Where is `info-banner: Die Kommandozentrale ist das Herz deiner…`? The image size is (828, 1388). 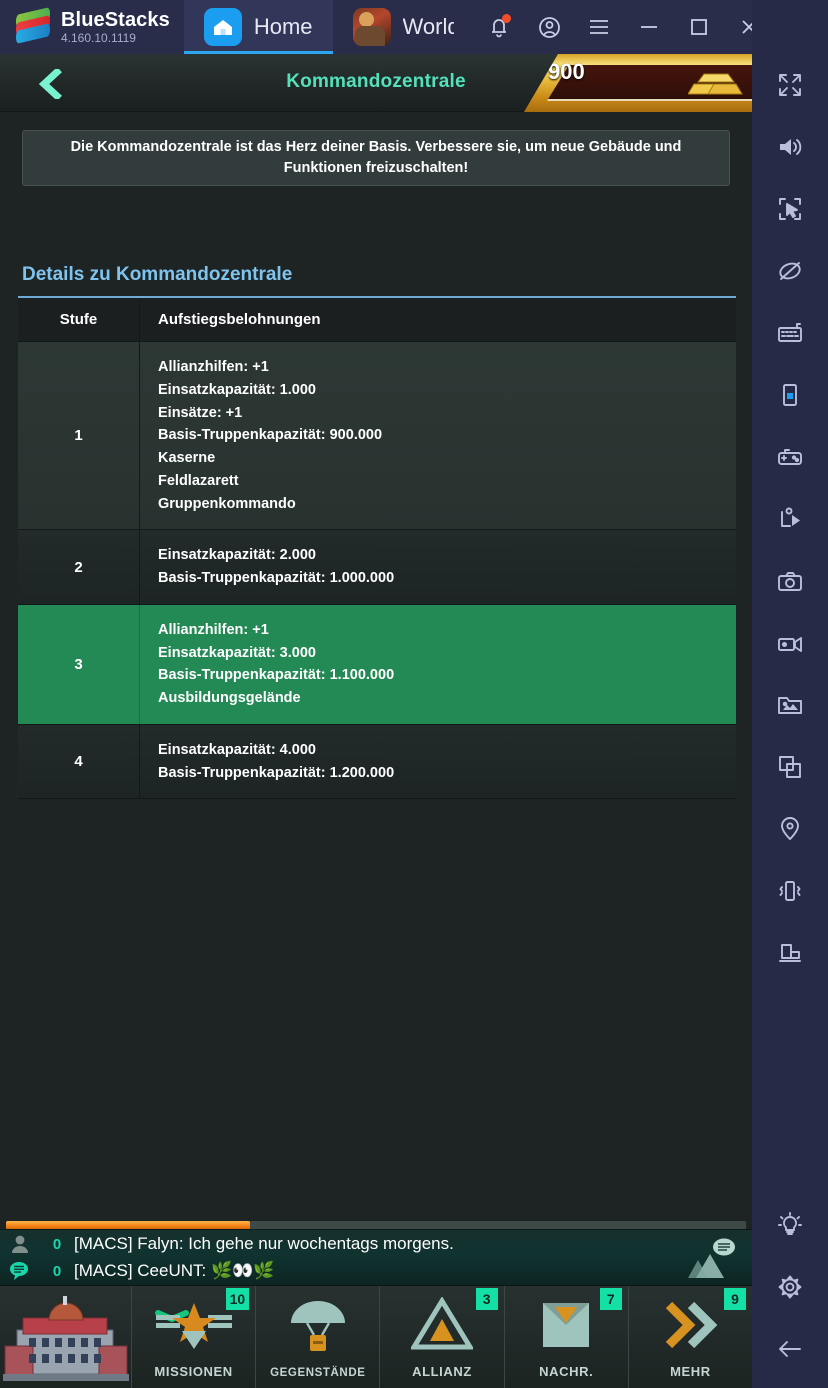
info-banner: Die Kommandozentrale ist das Herz deiner… is located at coordinates (376, 158).